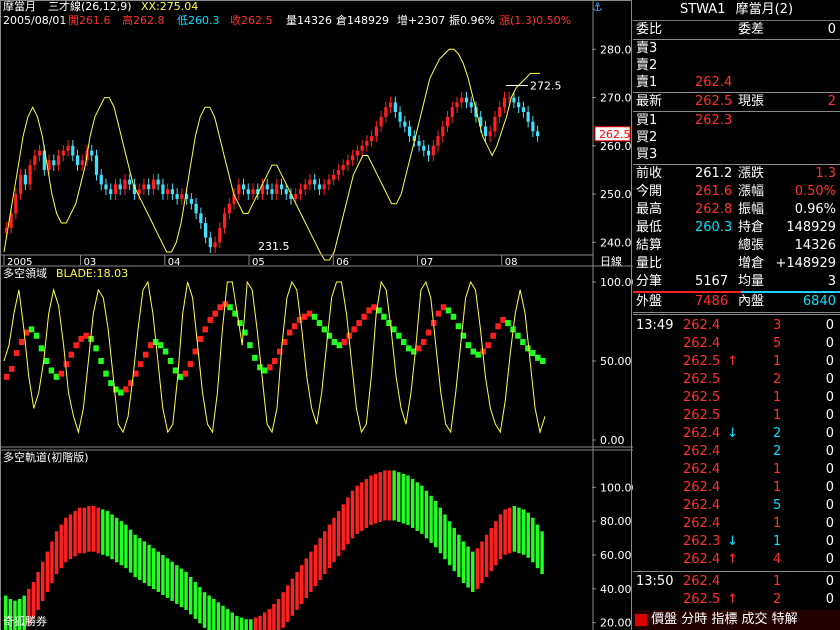 This screenshot has height=630, width=840. I want to click on settle-label: 結算, so click(649, 245).